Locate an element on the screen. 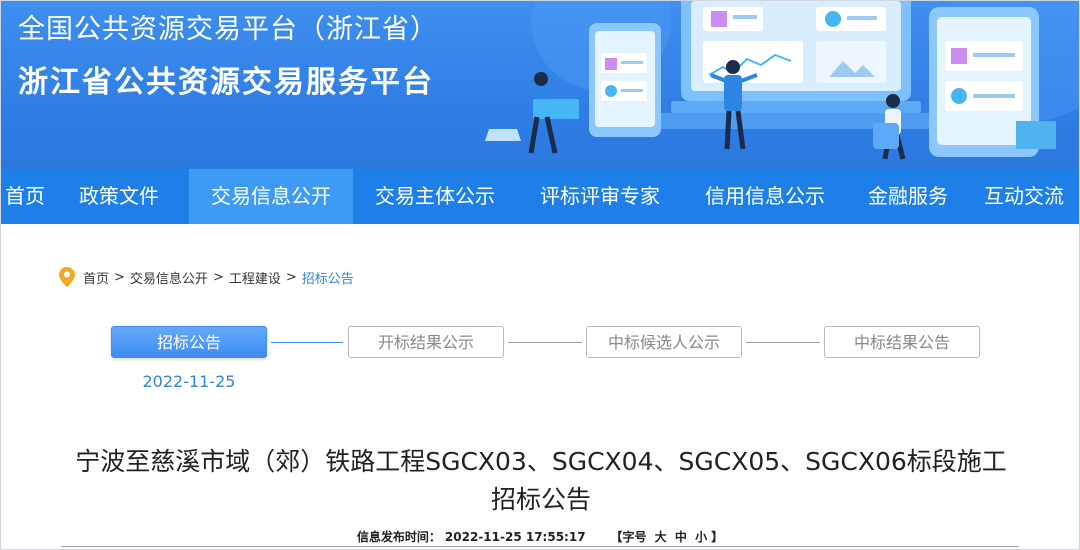 This screenshot has height=550, width=1080. nav-item-home: 首页 is located at coordinates (25, 196).